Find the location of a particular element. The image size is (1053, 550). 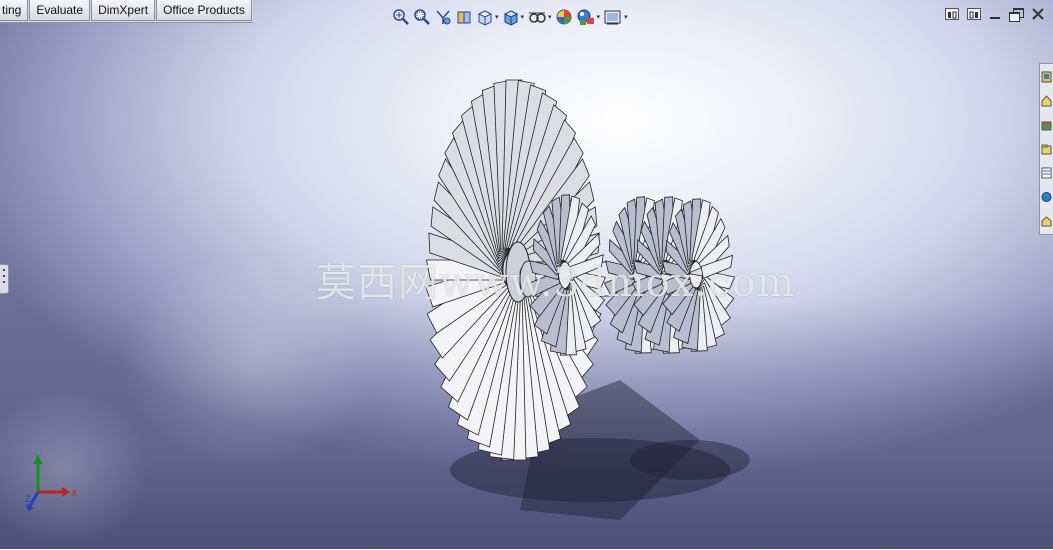

window-controls is located at coordinates (995, 15).